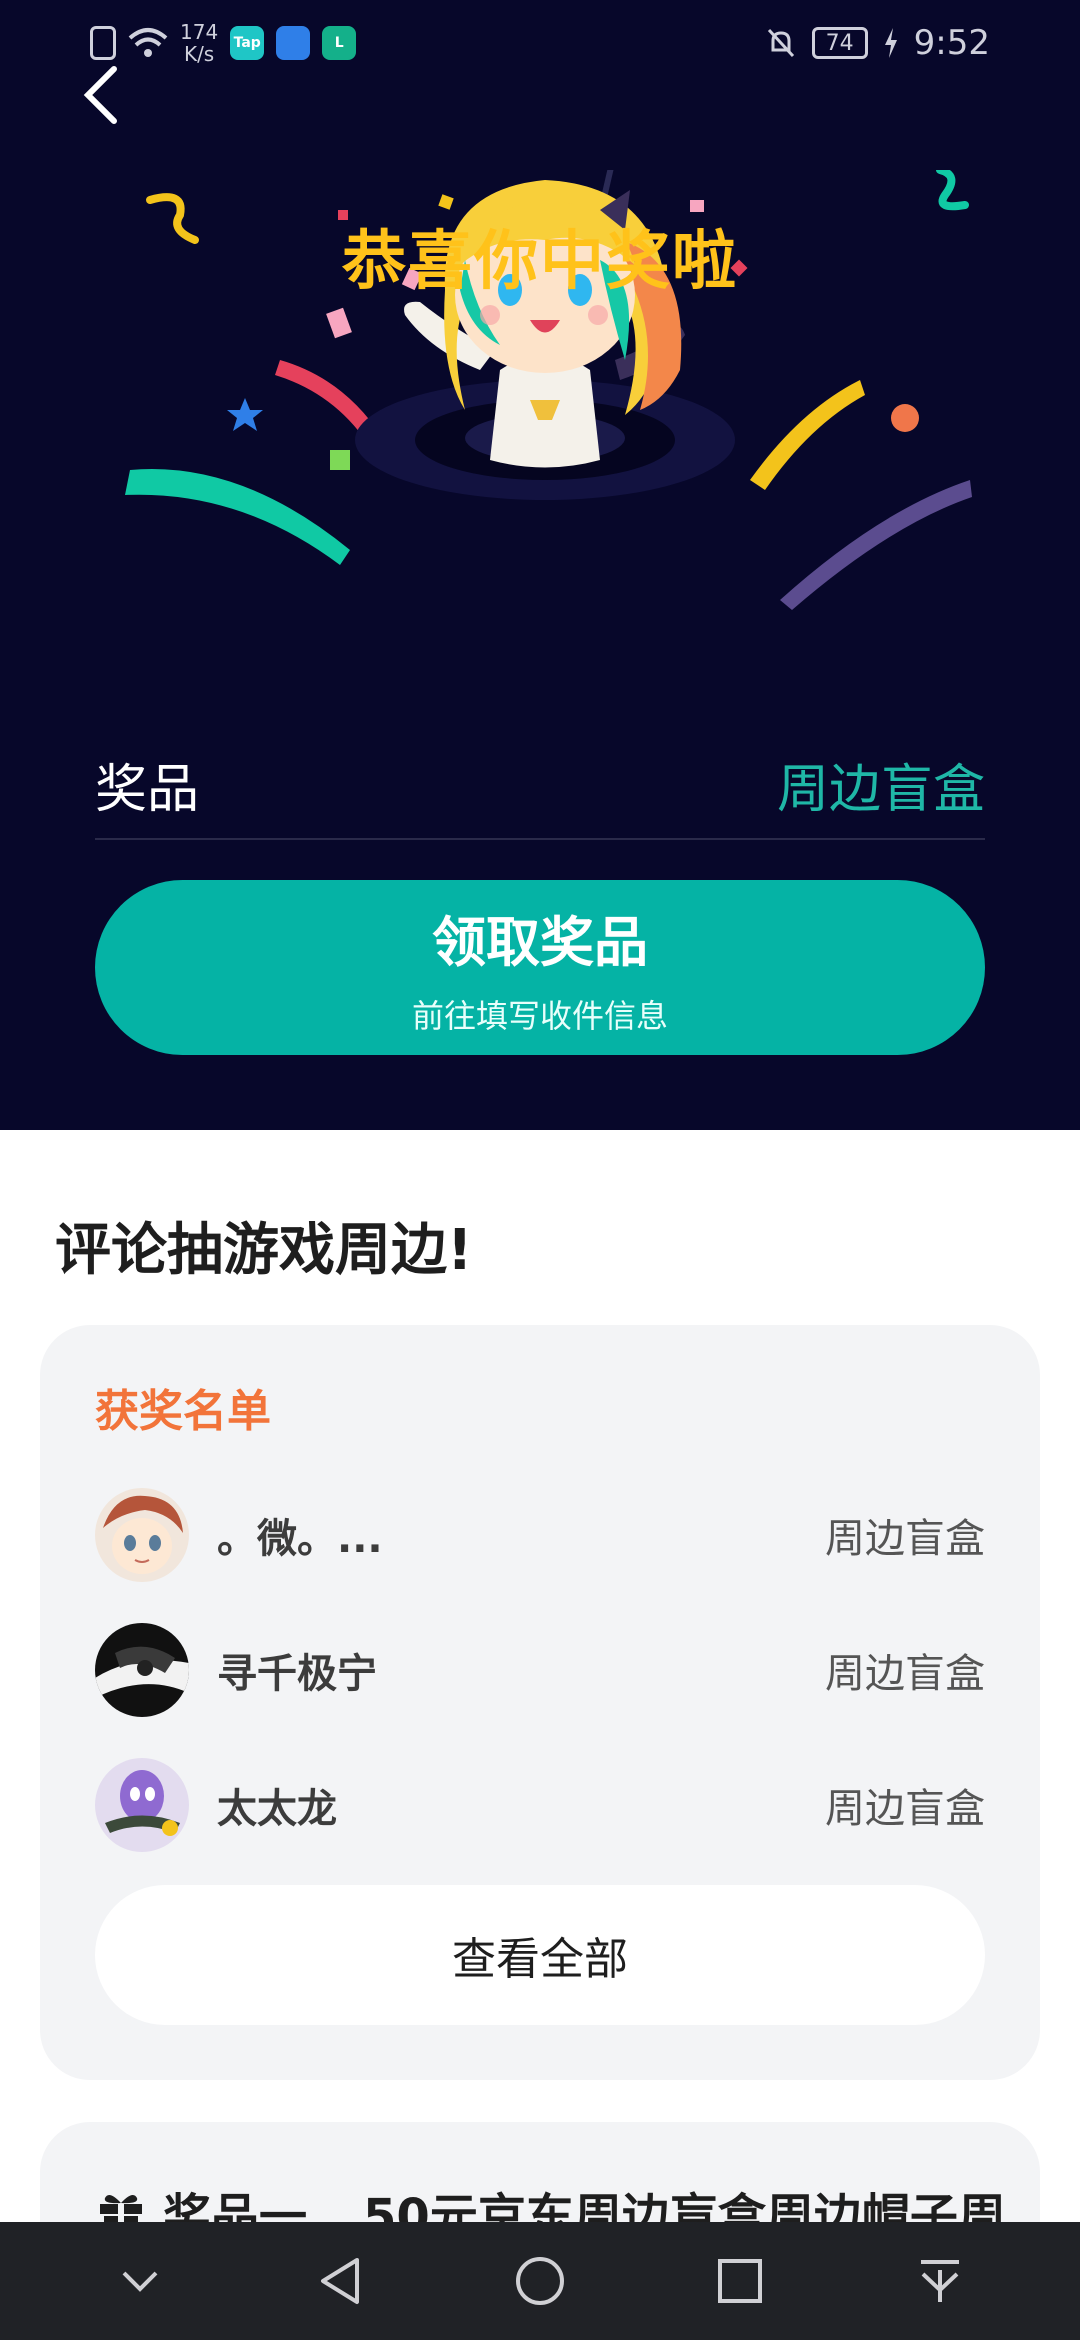  I want to click on status-bar: 174 K/s Tap L 74 9:52, so click(540, 43).